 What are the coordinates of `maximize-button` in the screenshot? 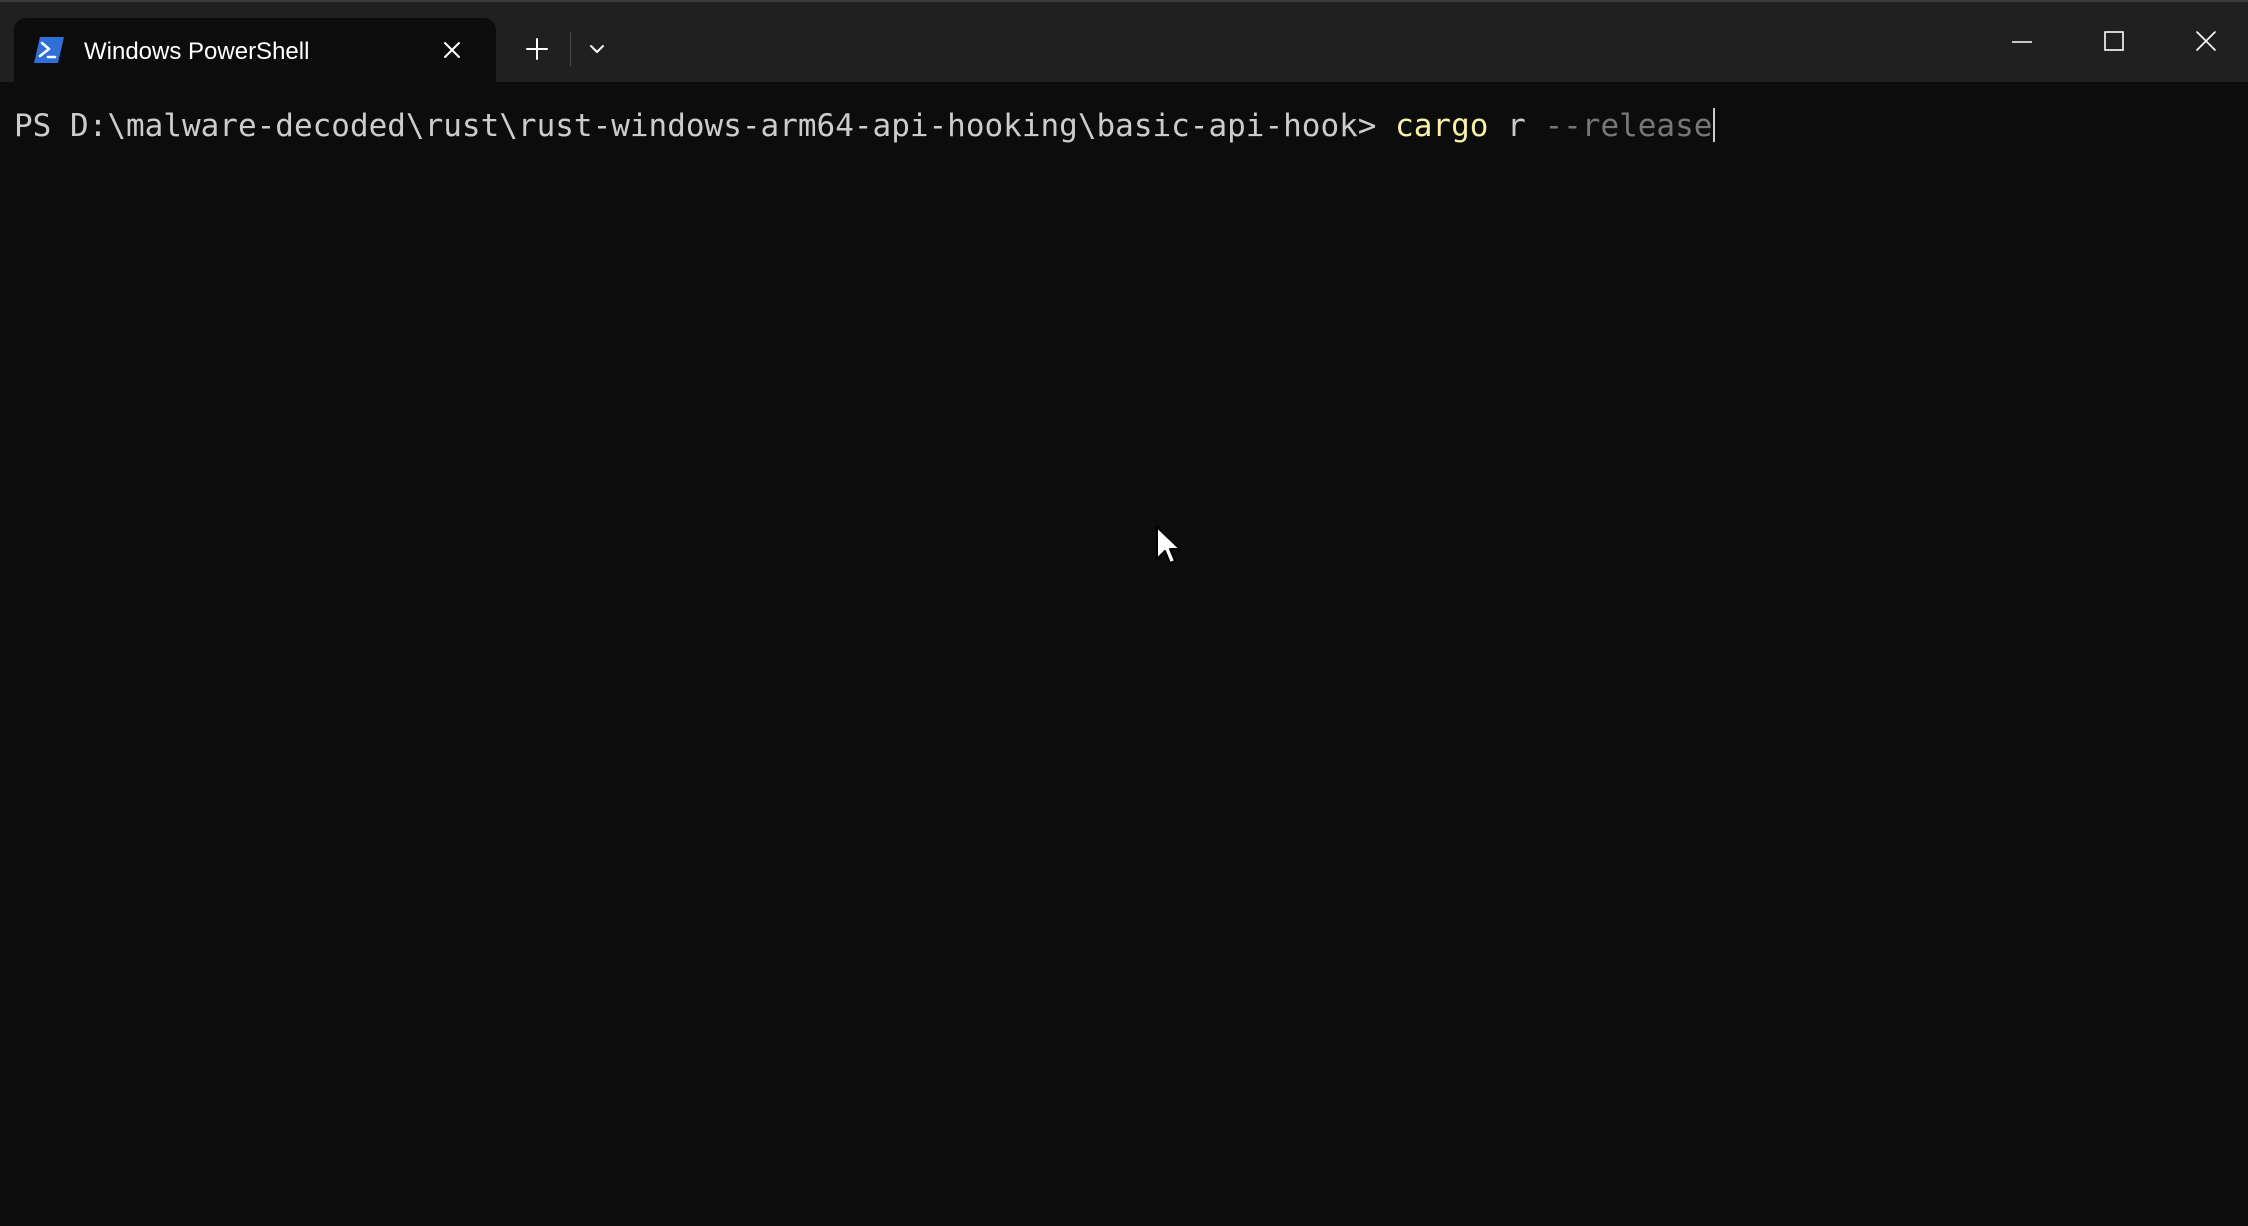 It's located at (2114, 42).